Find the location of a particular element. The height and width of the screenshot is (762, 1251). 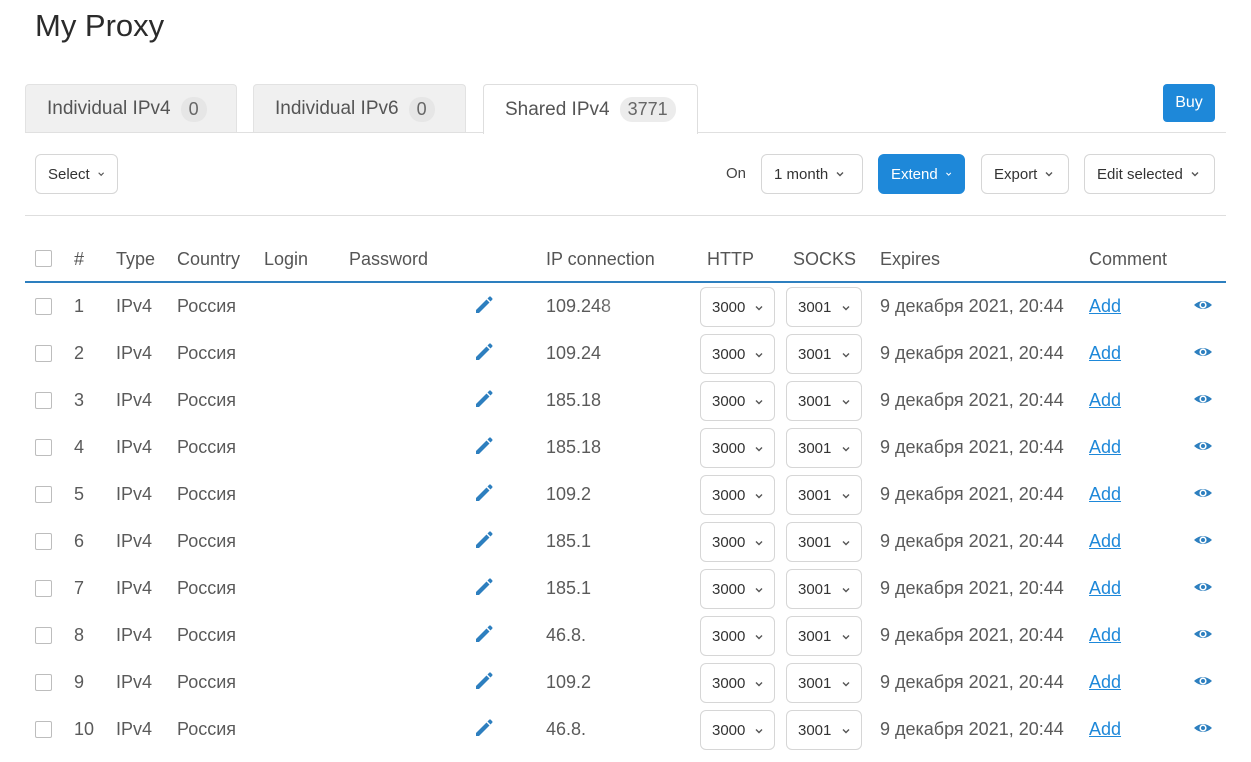

buy-button: Buy is located at coordinates (1189, 103).